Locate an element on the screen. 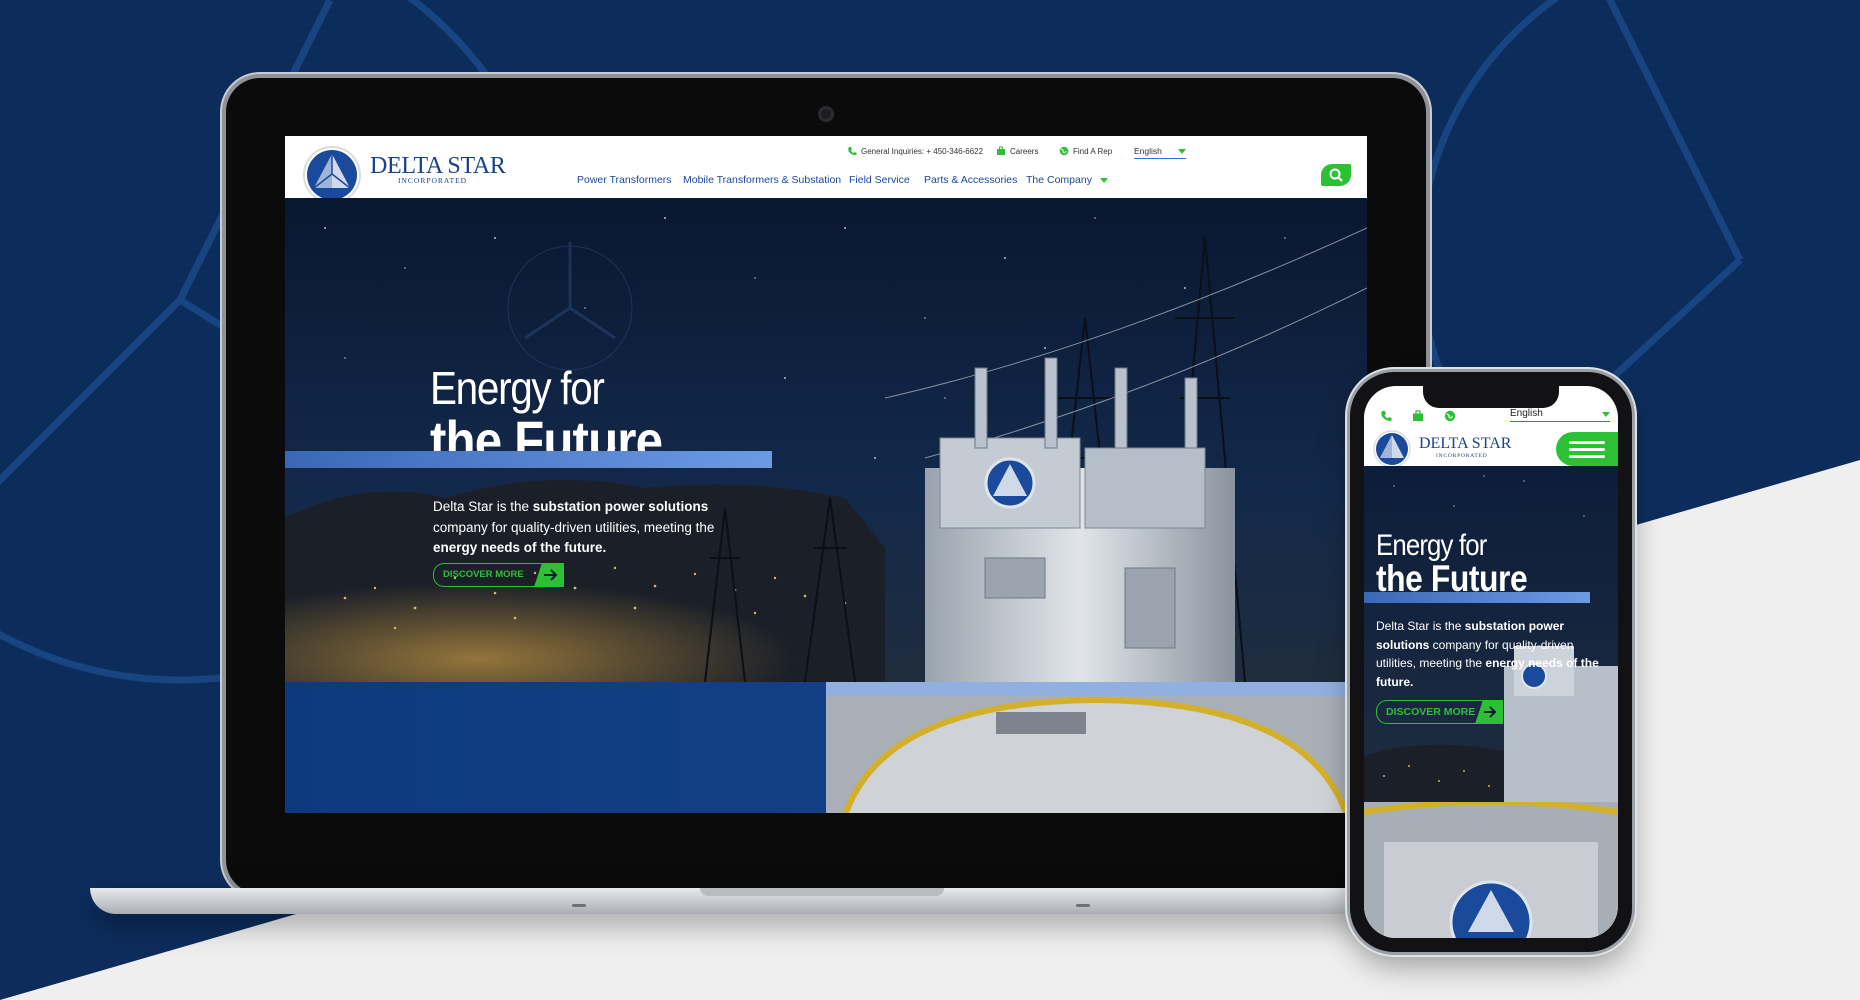  nav-item-the-company: The Company is located at coordinates (1067, 180).